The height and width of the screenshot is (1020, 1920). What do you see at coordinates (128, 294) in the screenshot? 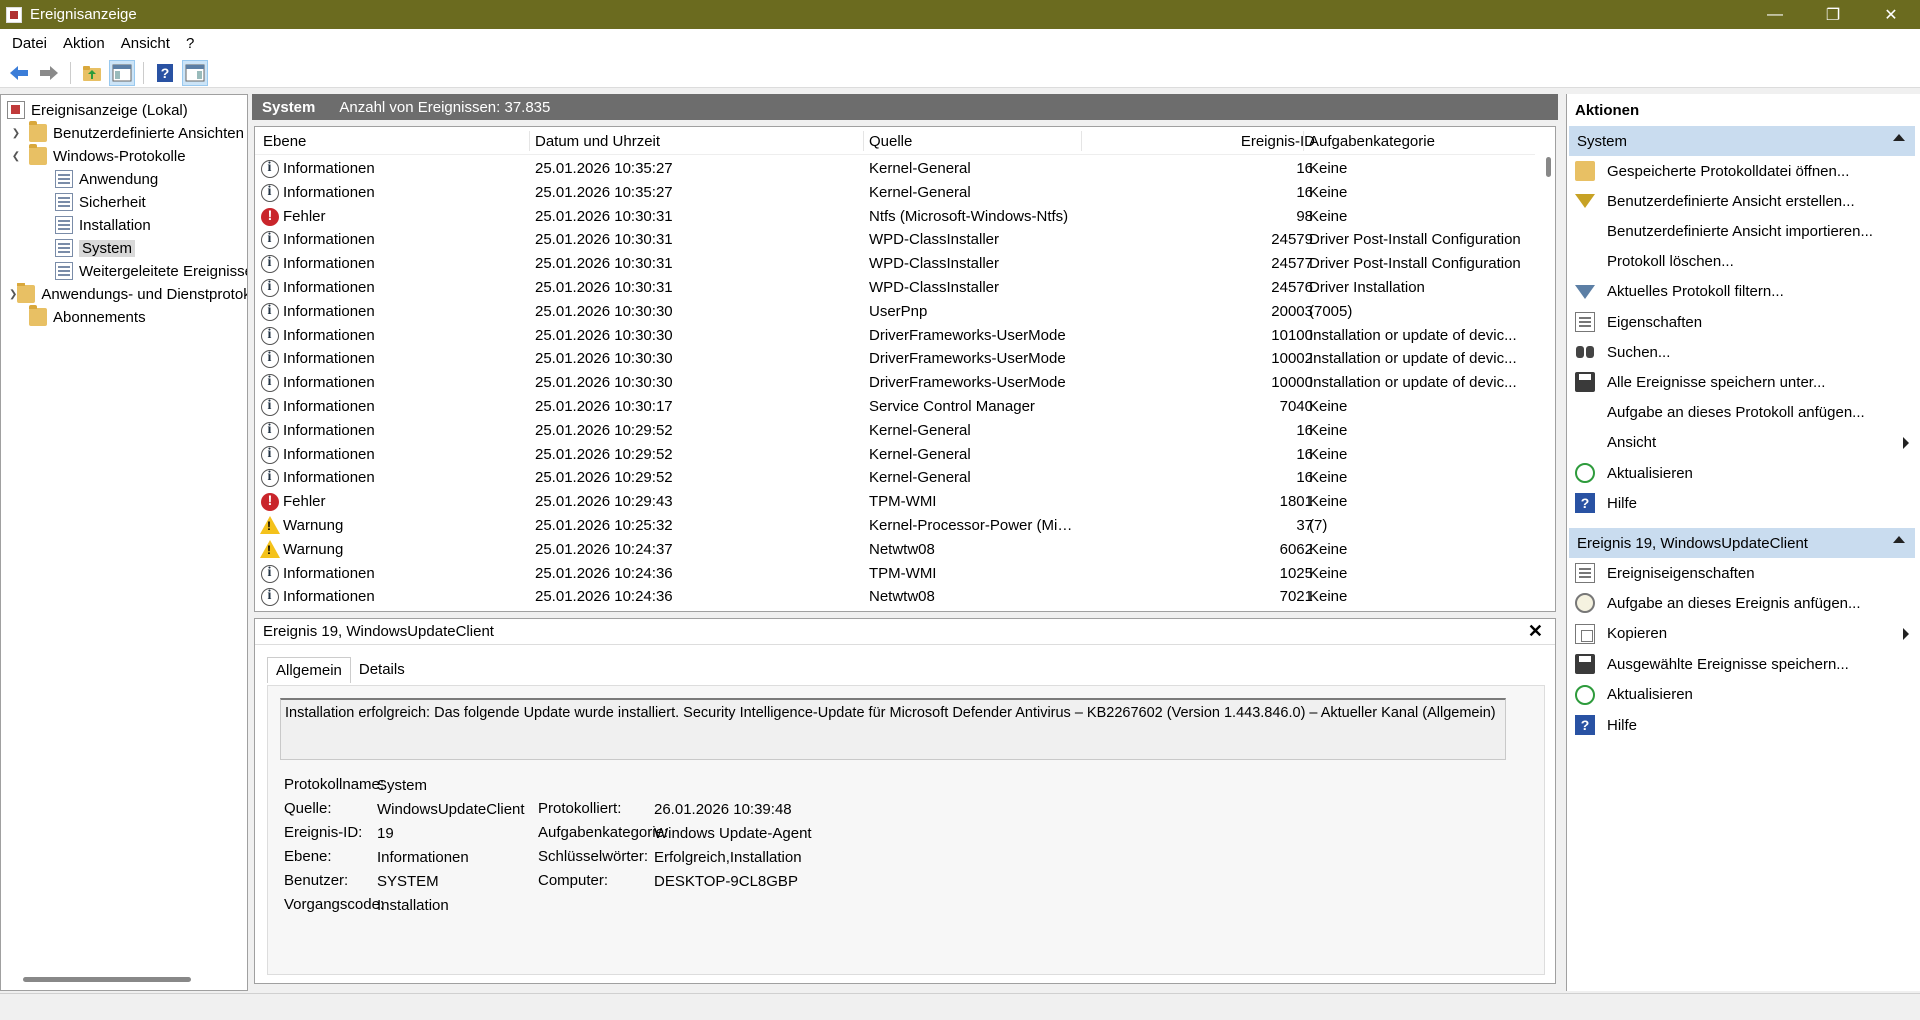
I see `tree-item-app-service-logs: ❯ Anwendungs- und Dienstprotokolle` at bounding box center [128, 294].